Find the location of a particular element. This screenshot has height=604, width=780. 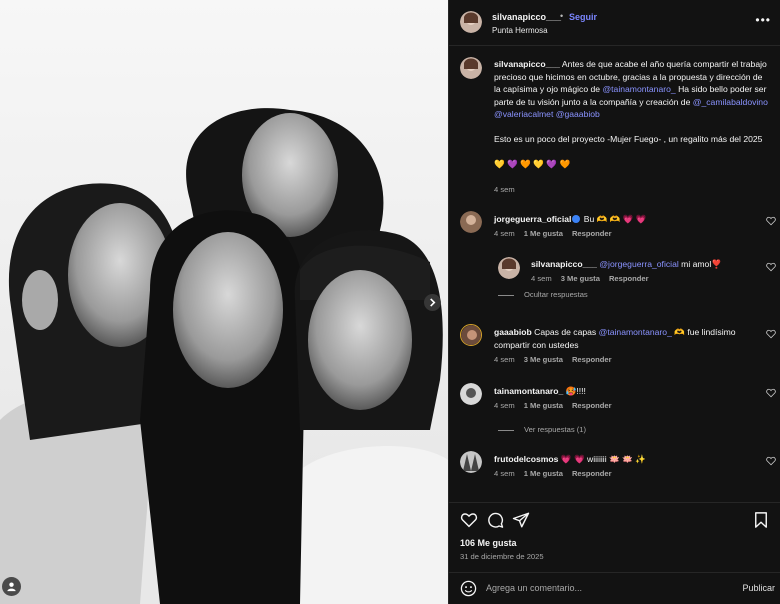

comment-meta: 4 sem 3 Me gusta Responder is located at coordinates (553, 359).